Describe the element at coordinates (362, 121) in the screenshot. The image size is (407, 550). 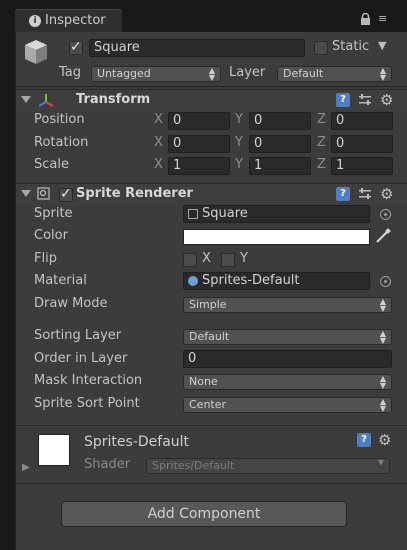
I see `position-z-field: 0` at that location.